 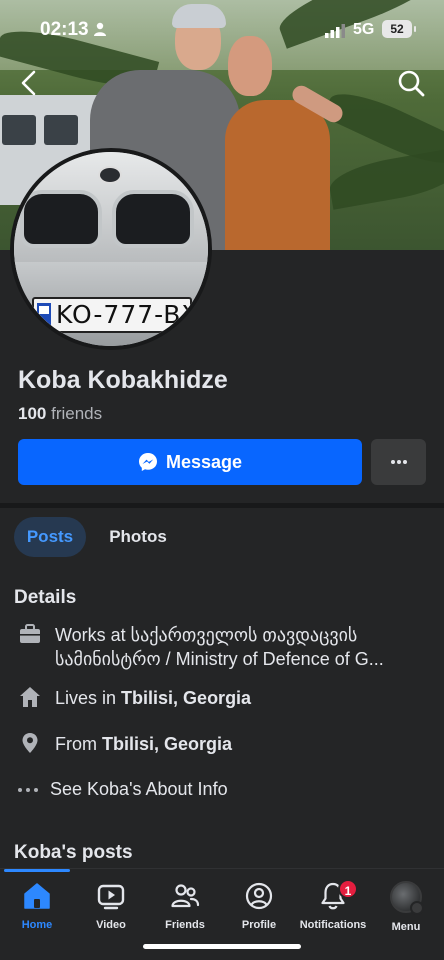 What do you see at coordinates (37, 896) in the screenshot?
I see `home-icon` at bounding box center [37, 896].